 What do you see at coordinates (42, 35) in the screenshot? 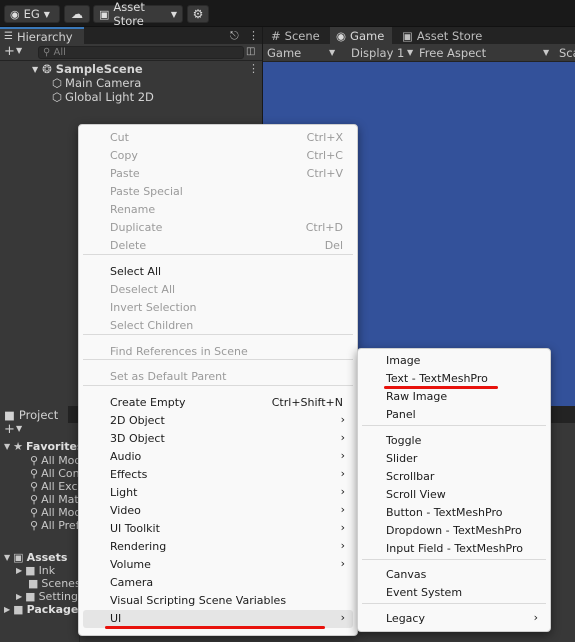
I see `tab-hierarchy: ☰ Hierarchy` at bounding box center [42, 35].